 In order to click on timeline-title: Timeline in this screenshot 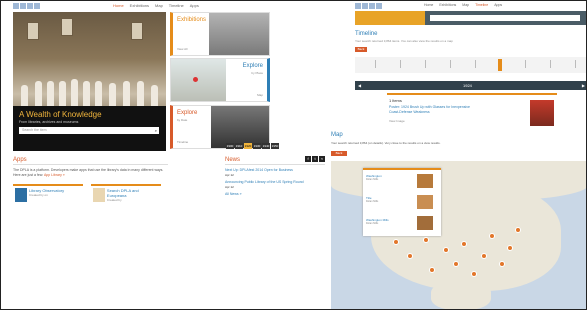, I will do `click(366, 34)`.